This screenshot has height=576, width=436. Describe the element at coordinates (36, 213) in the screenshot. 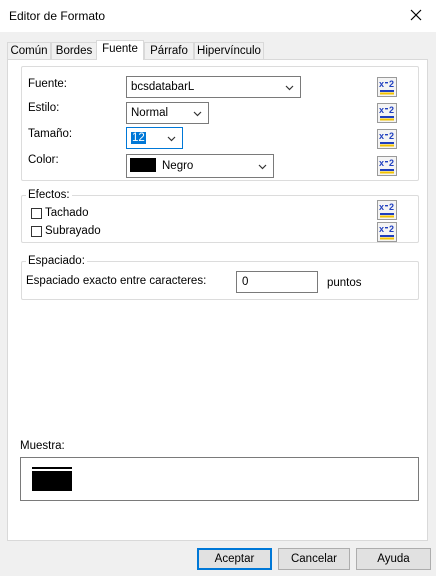

I see `strikethrough-checkbox` at that location.